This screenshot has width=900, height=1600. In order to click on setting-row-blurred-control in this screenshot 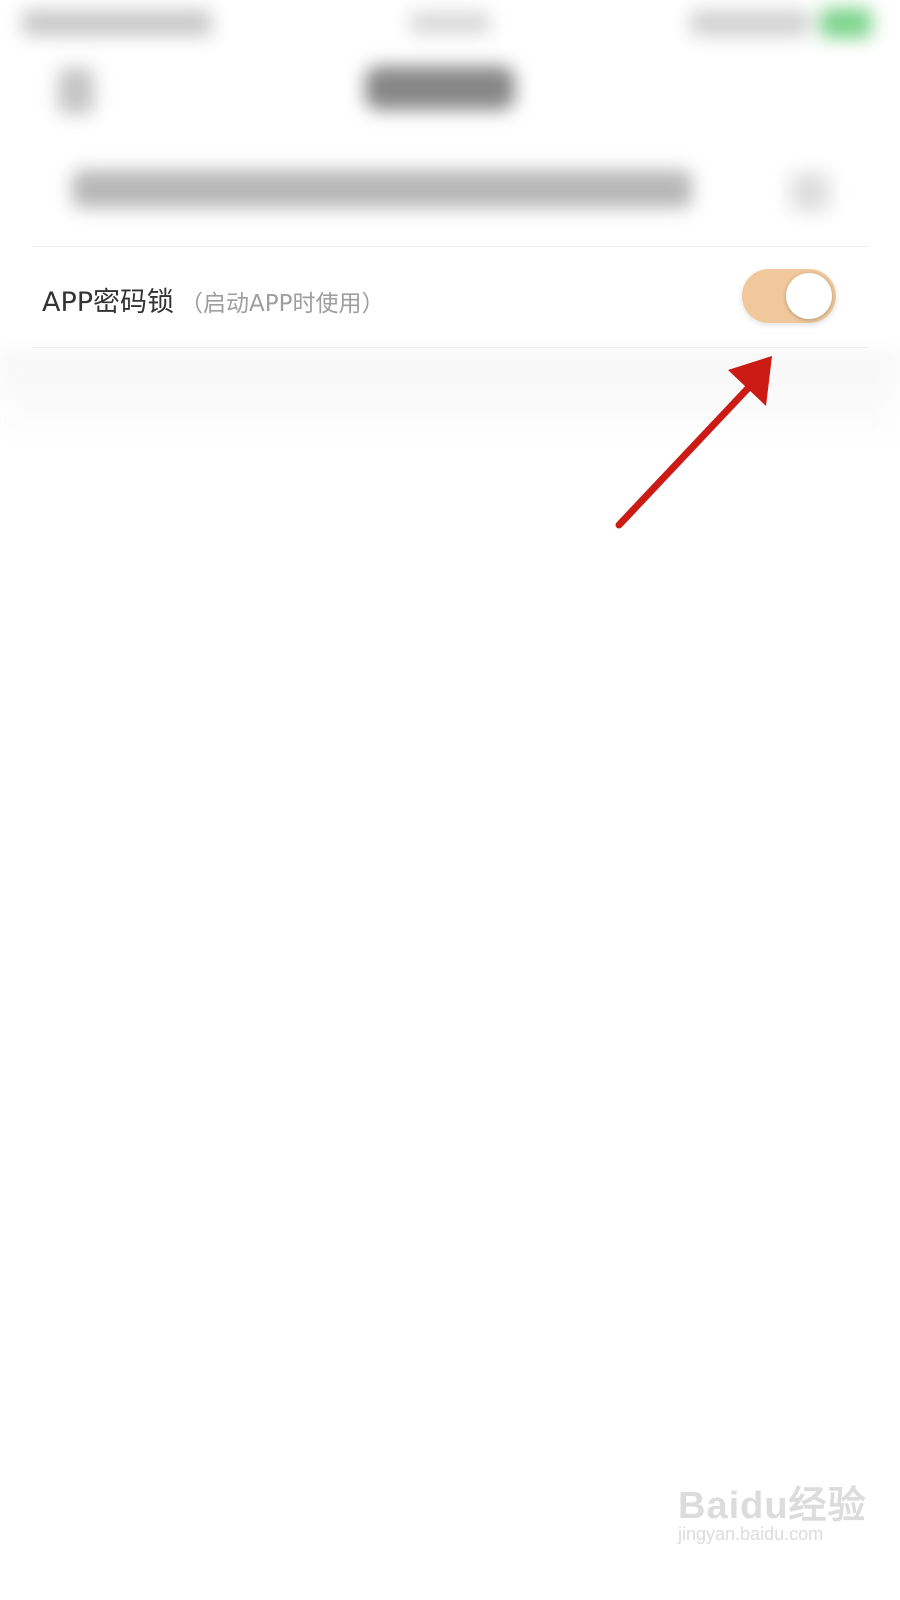, I will do `click(810, 192)`.